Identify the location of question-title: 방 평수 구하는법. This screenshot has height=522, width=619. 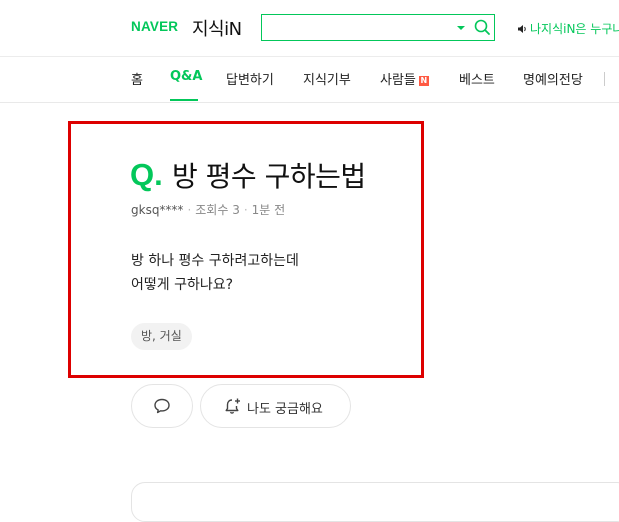
(269, 176).